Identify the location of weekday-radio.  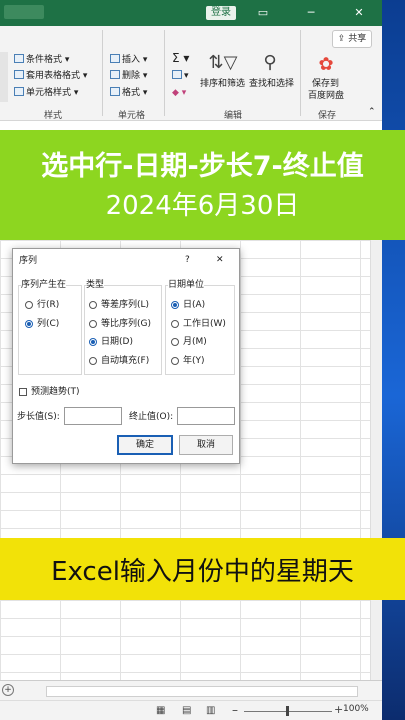
(175, 324).